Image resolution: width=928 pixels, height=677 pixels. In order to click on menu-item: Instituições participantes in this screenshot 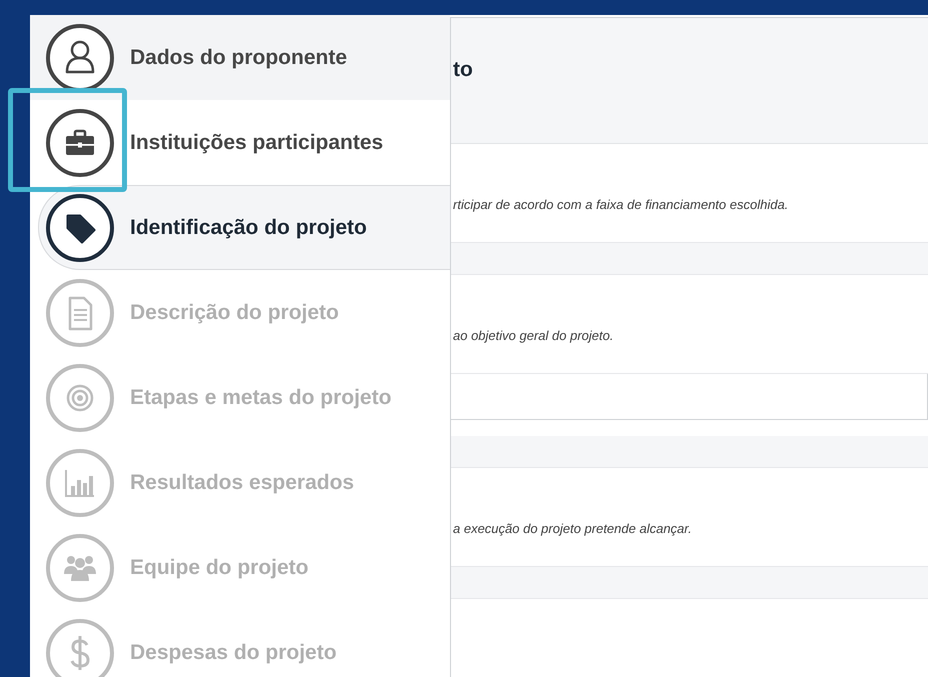, I will do `click(240, 142)`.